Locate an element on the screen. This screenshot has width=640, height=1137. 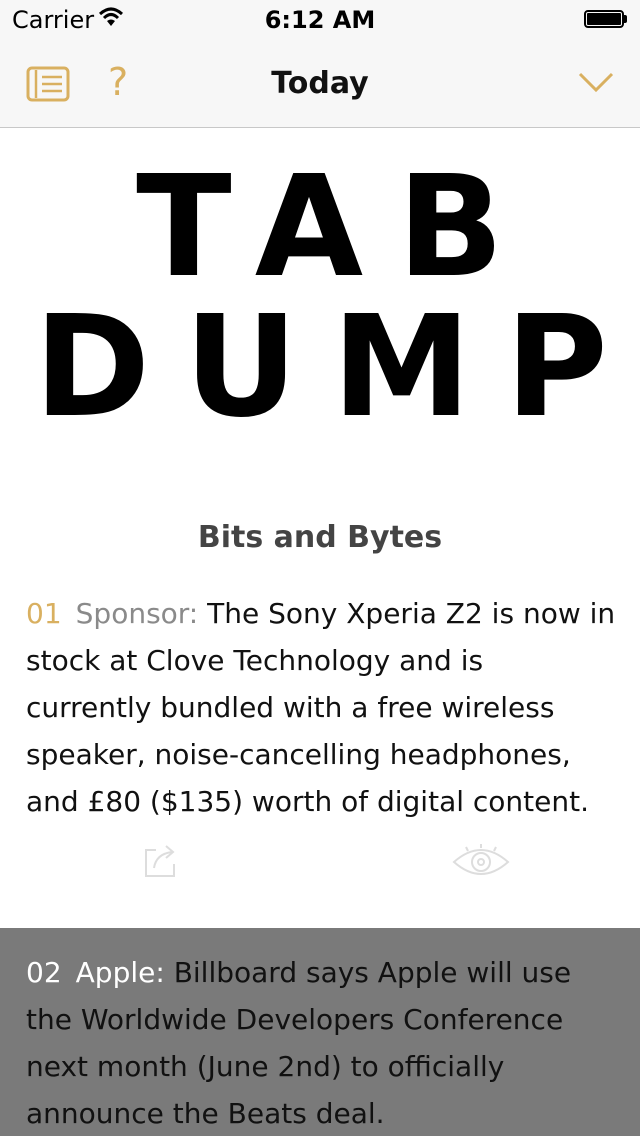
item-number: 02 is located at coordinates (44, 972).